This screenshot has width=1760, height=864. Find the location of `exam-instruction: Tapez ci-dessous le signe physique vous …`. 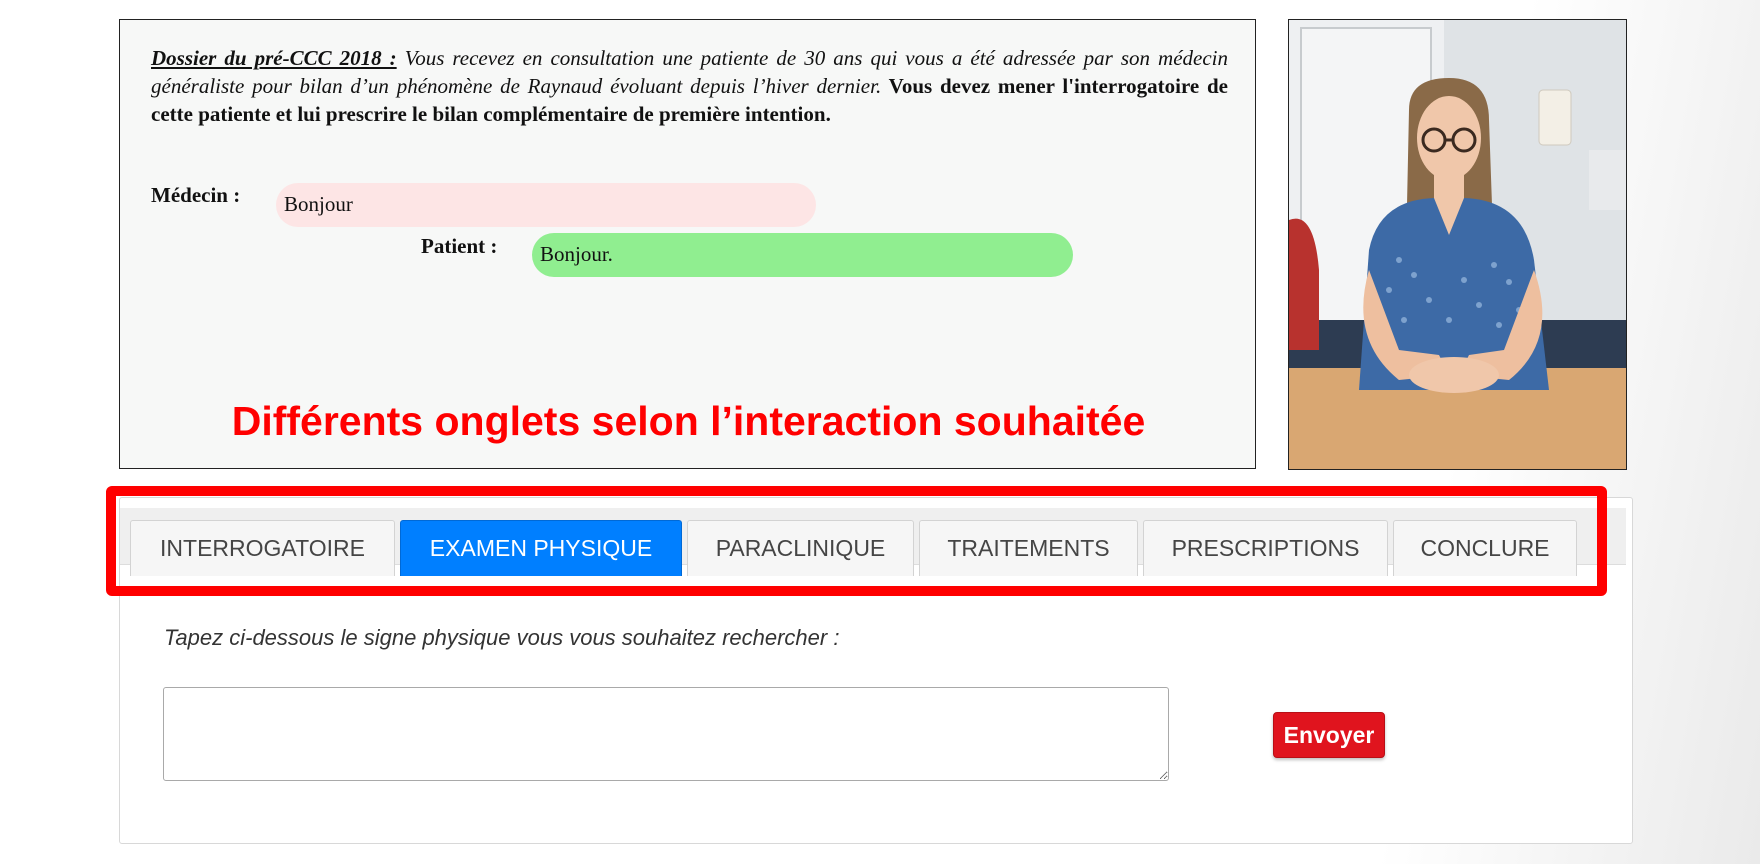

exam-instruction: Tapez ci-dessous le signe physique vous … is located at coordinates (502, 637).